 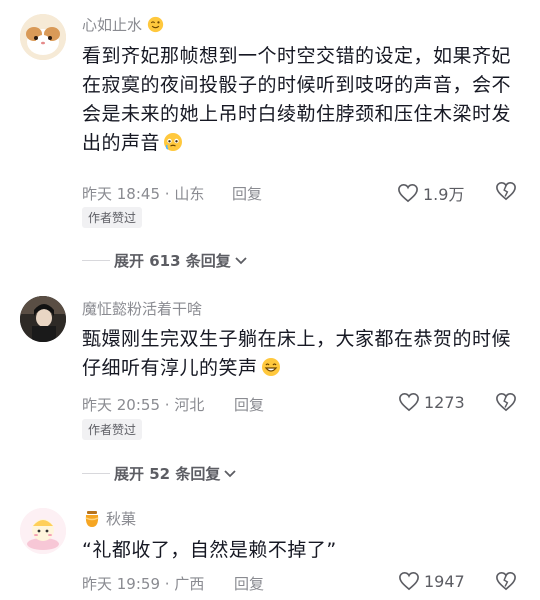 What do you see at coordinates (123, 24) in the screenshot?
I see `comment-username: 心如止水` at bounding box center [123, 24].